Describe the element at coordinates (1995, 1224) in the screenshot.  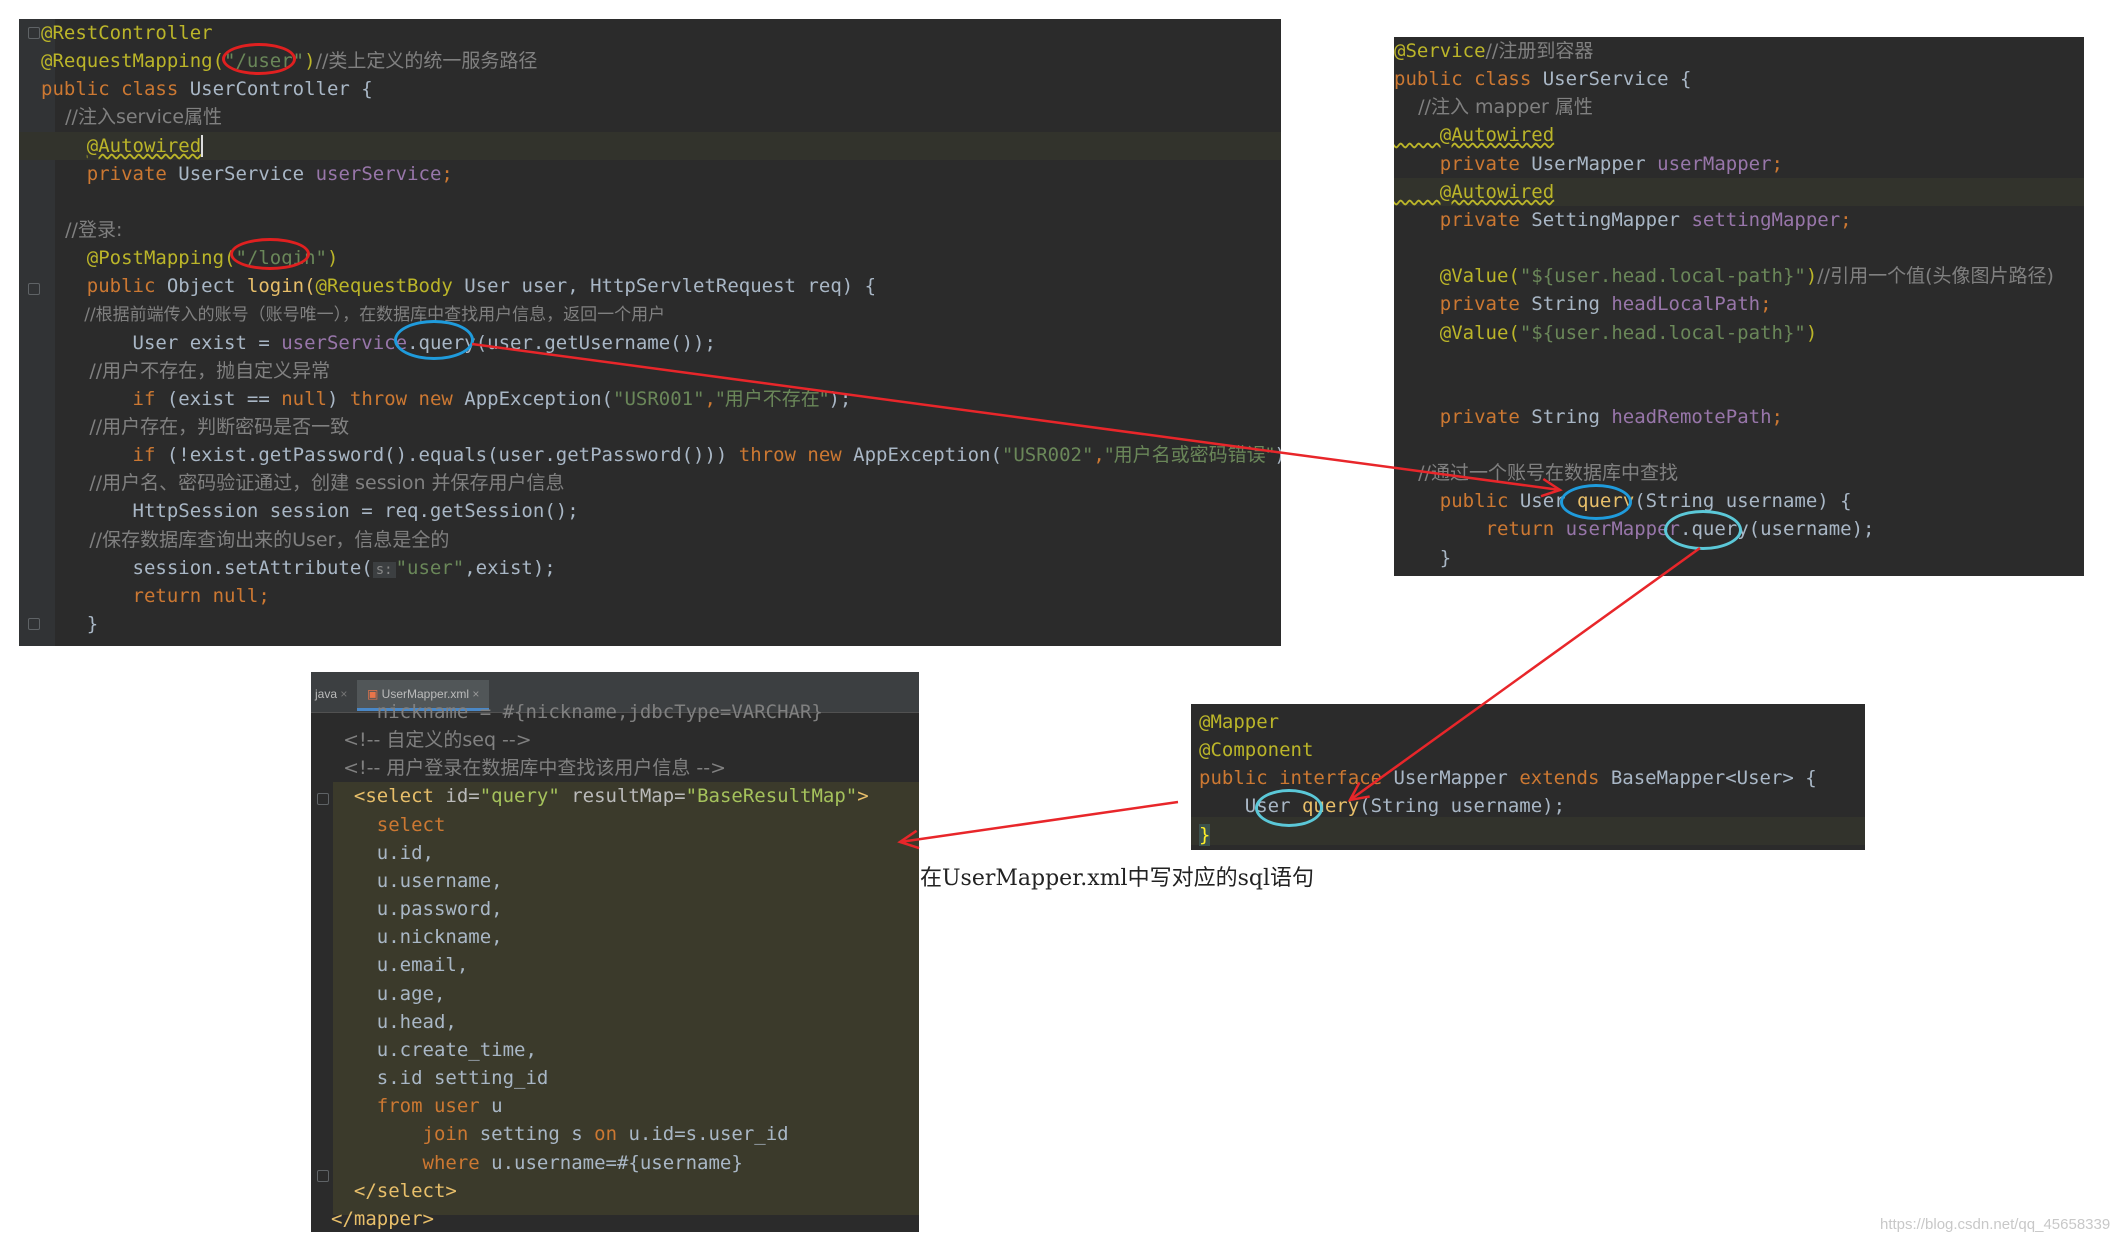
I see `watermark: https://blog.csdn.net/qq_45658339` at that location.